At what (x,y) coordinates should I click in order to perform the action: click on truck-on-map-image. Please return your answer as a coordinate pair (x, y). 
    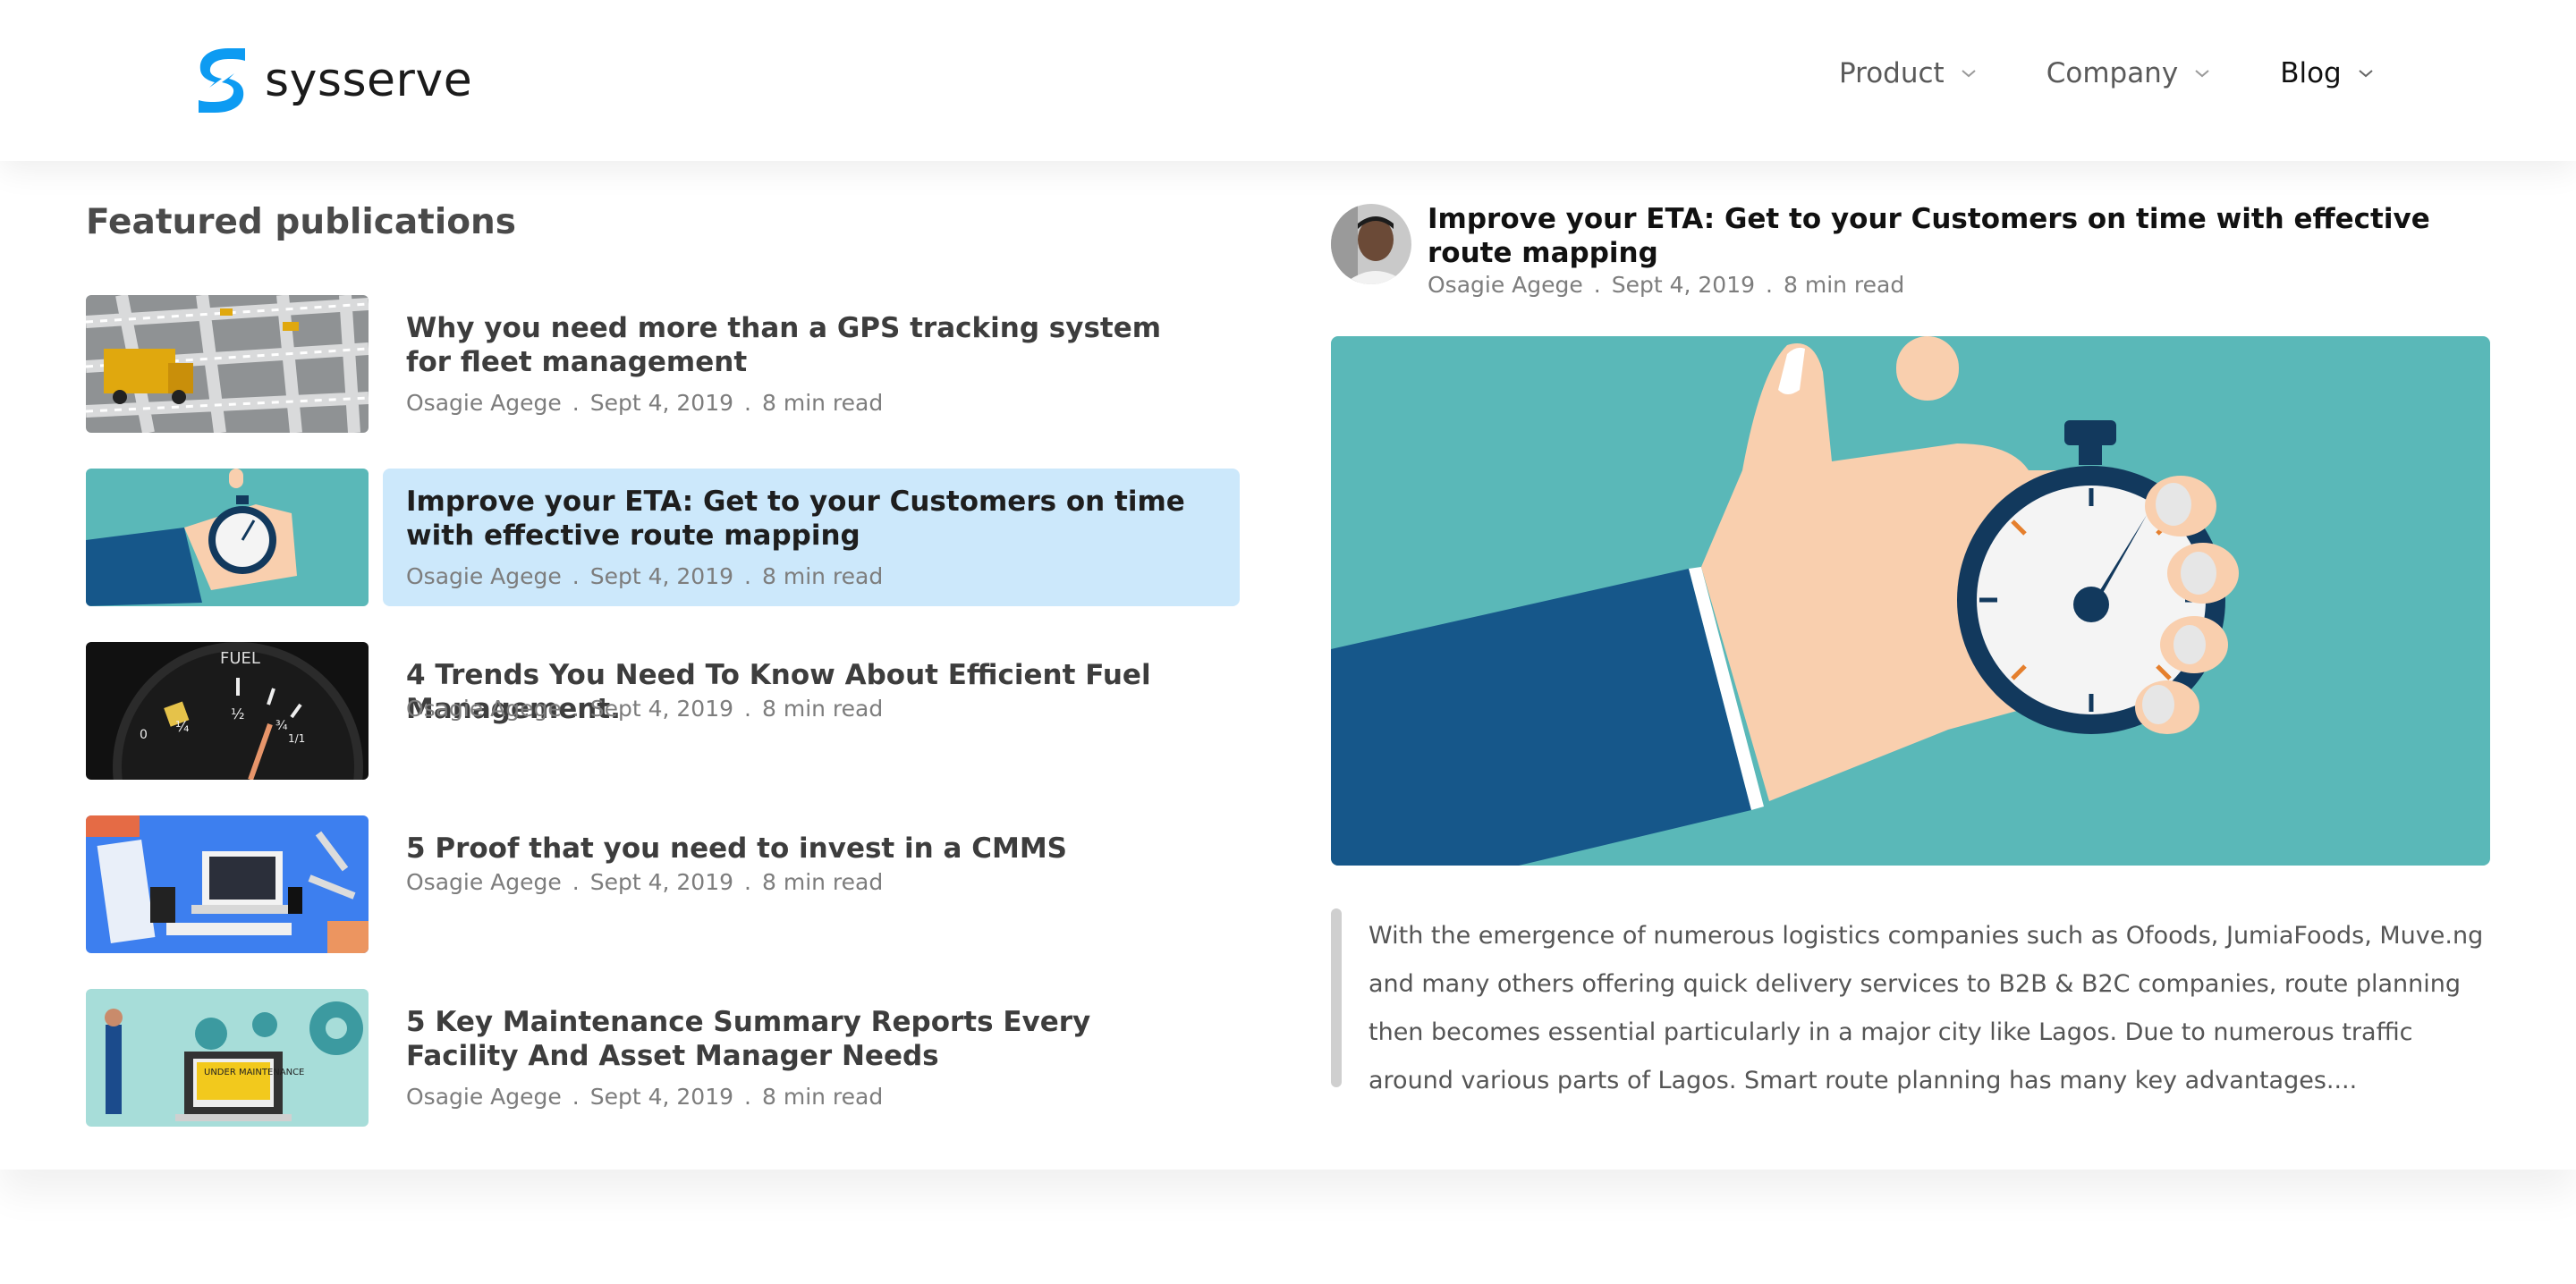
    Looking at the image, I should click on (227, 364).